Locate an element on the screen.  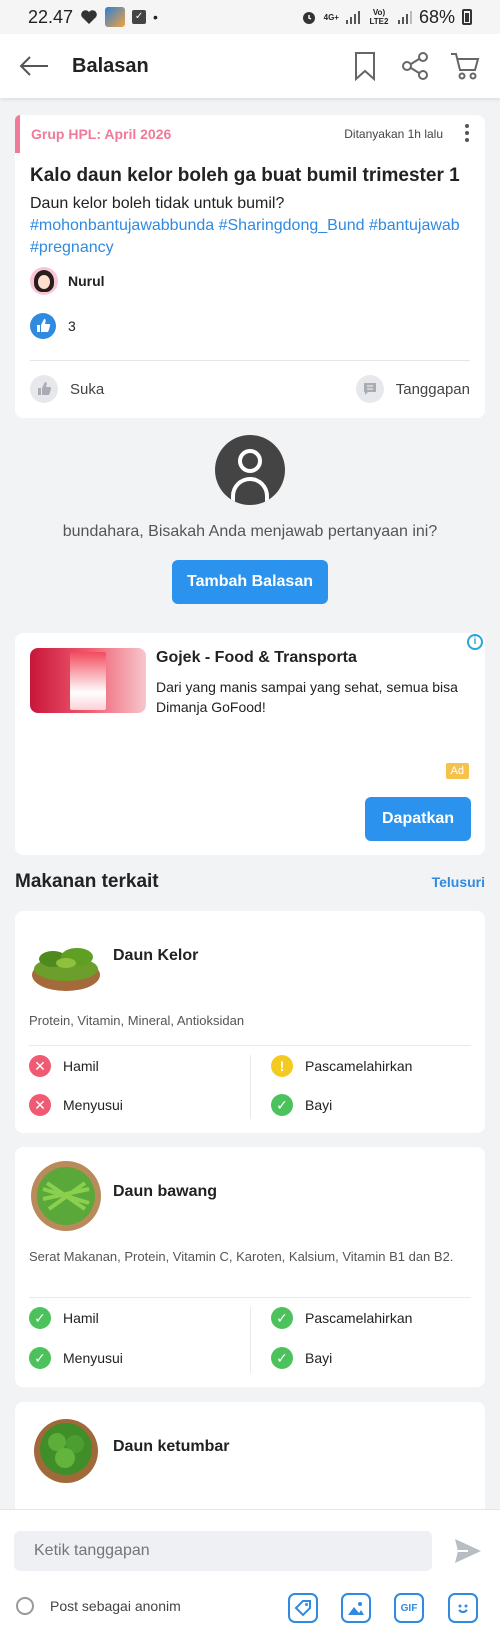
status-hamil: ✓ Hamil is located at coordinates (64, 1318).